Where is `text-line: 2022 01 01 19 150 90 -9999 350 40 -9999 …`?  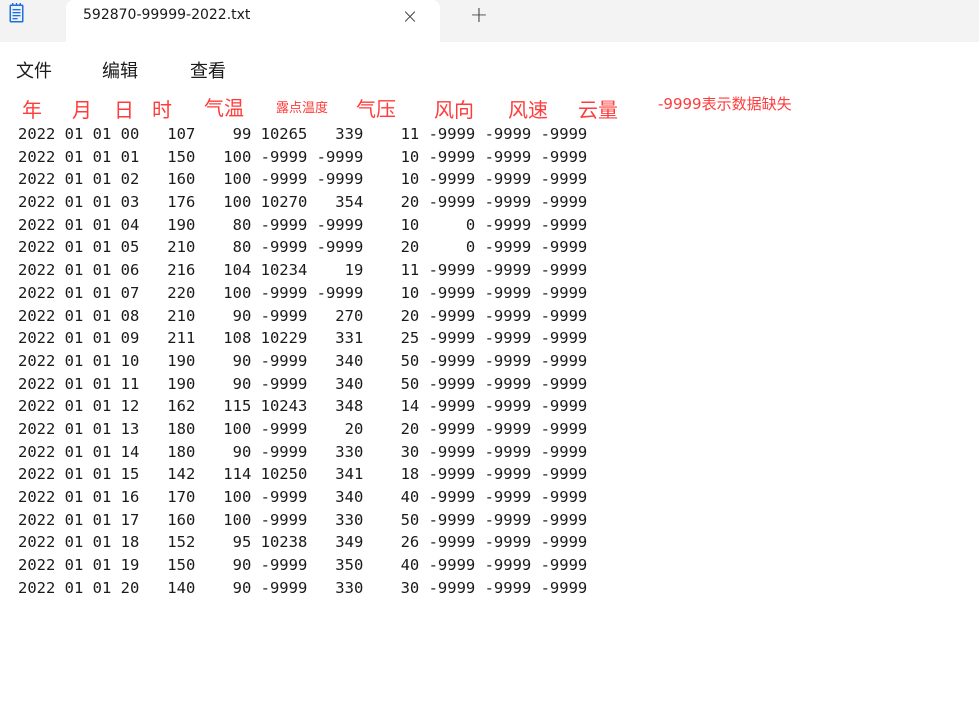
text-line: 2022 01 01 19 150 90 -9999 350 40 -9999 … is located at coordinates (303, 565).